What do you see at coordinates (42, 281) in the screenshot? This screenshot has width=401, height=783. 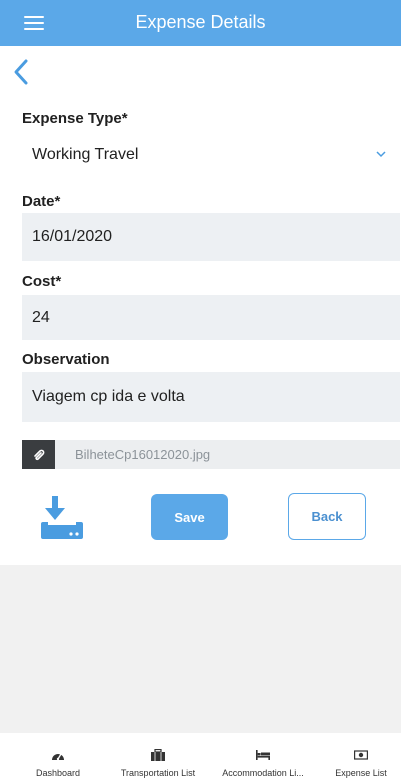 I see `cost-label: Cost*` at bounding box center [42, 281].